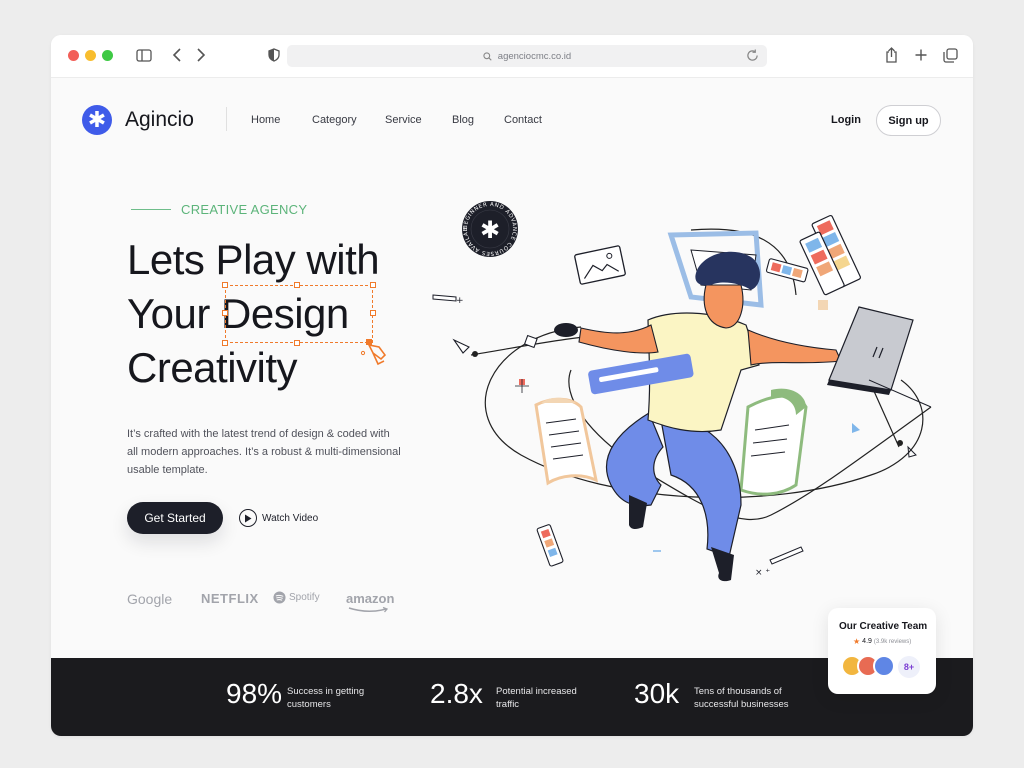  I want to click on netflix-logo: NETFLIX, so click(230, 598).